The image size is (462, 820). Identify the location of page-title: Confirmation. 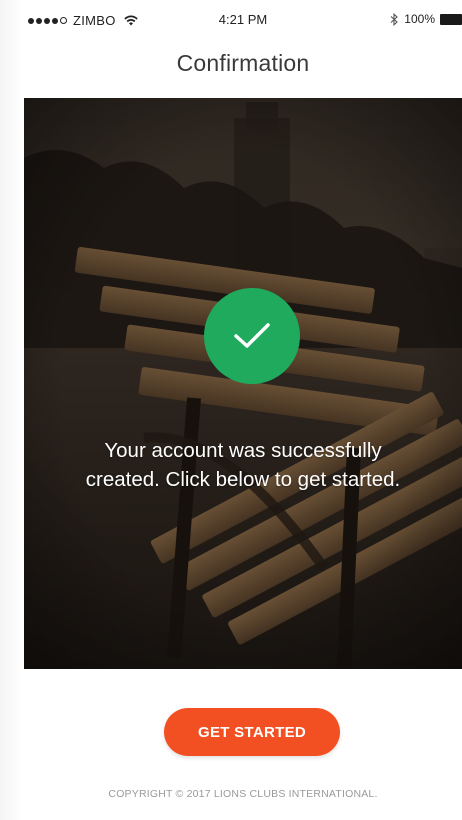
(243, 63).